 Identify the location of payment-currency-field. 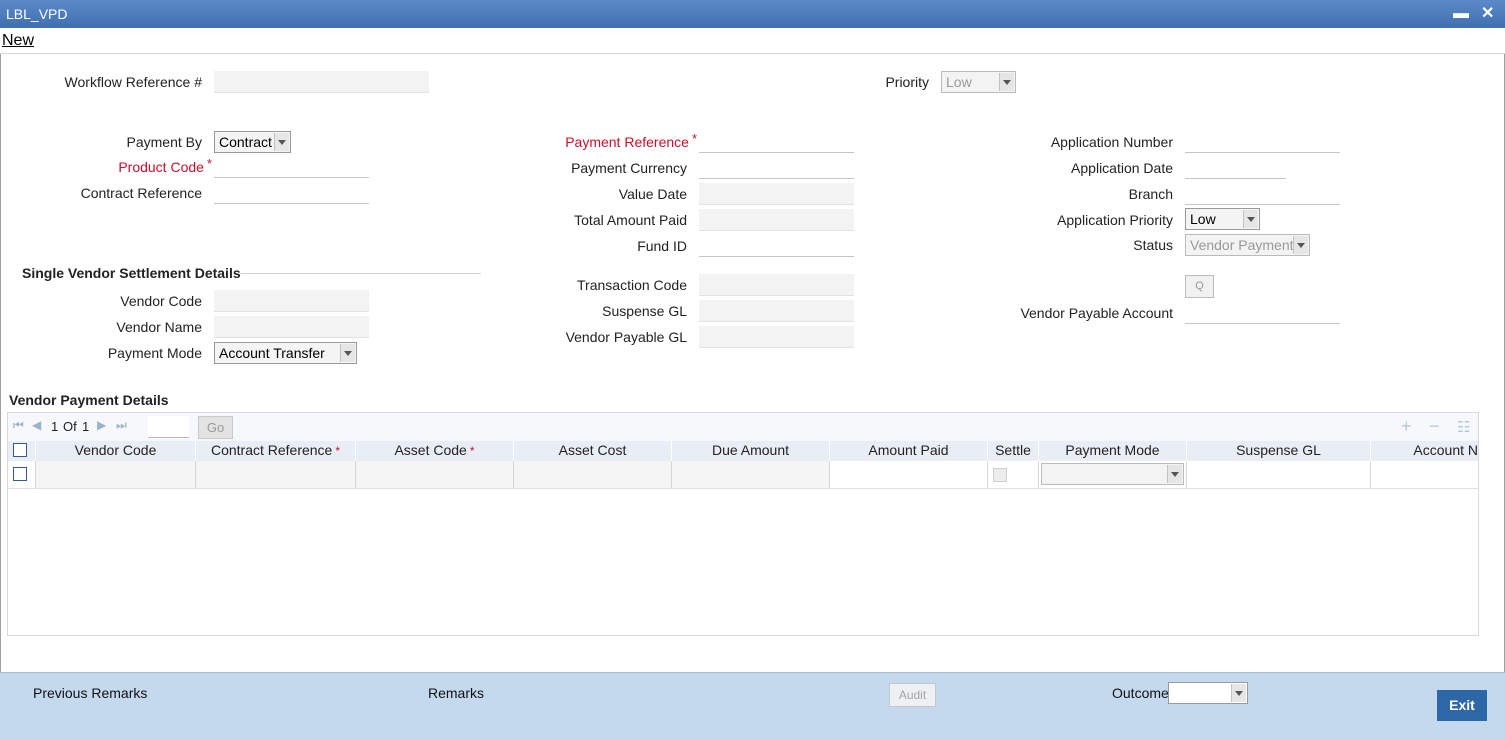
(776, 168).